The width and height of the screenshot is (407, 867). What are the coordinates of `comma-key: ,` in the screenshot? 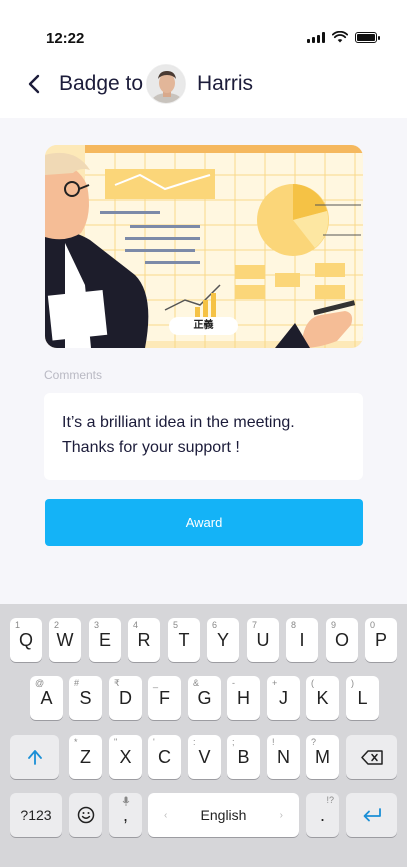 It's located at (125, 815).